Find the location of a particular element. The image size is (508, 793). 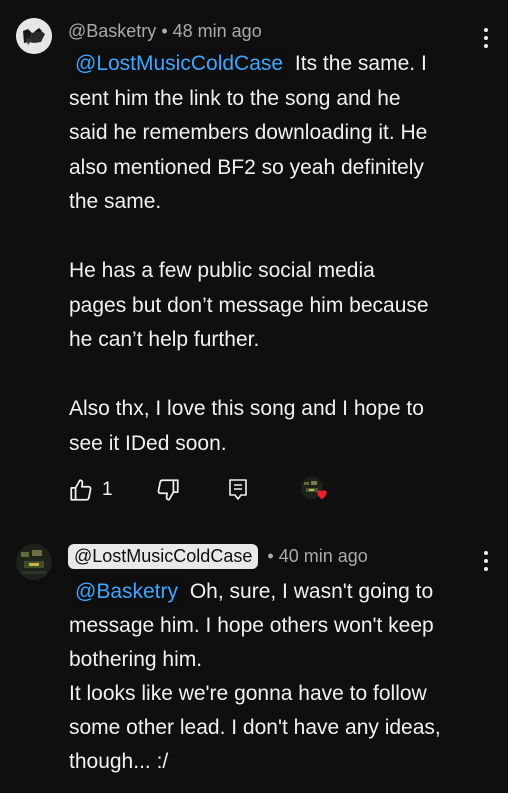

comment-author: @Basketry is located at coordinates (112, 31).